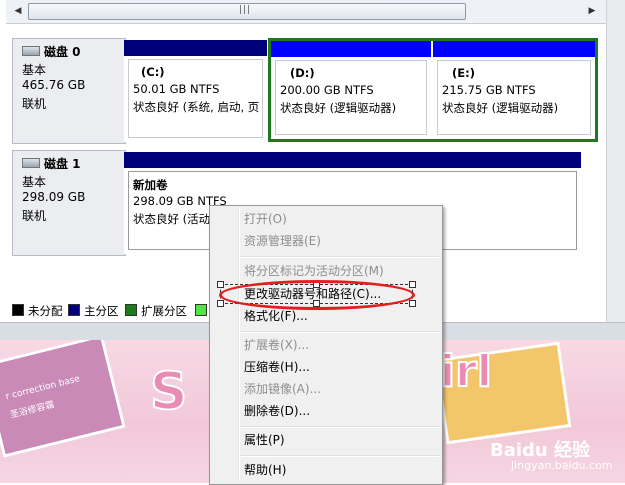  What do you see at coordinates (45, 311) in the screenshot?
I see `legend-label: 未分配` at bounding box center [45, 311].